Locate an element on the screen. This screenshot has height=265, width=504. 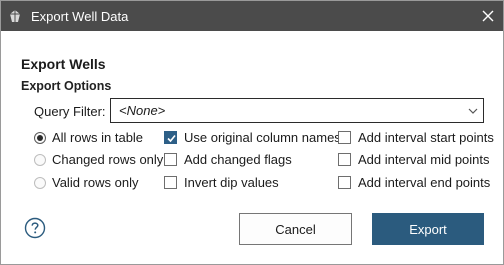
checkbox-interval-end: Add interval end points is located at coordinates (414, 182).